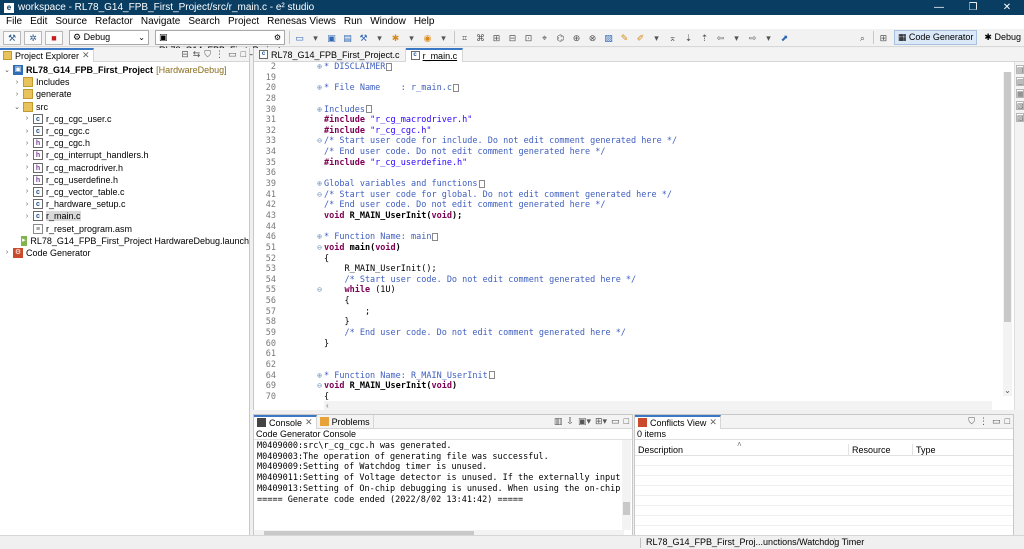 The image size is (1024, 549). I want to click on filter-icon: ⛉, so click(971, 421).